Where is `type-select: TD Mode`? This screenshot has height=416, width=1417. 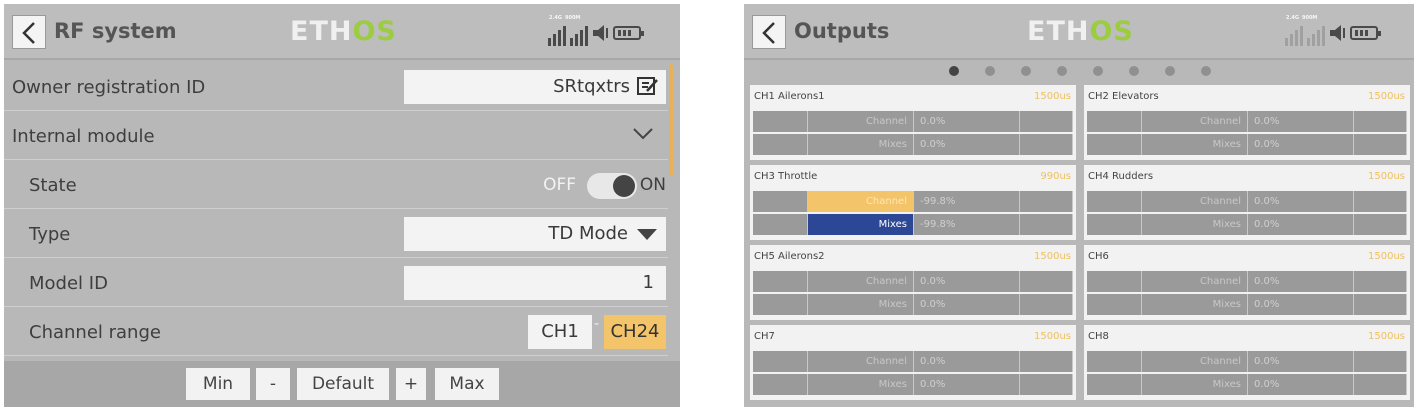 type-select: TD Mode is located at coordinates (535, 234).